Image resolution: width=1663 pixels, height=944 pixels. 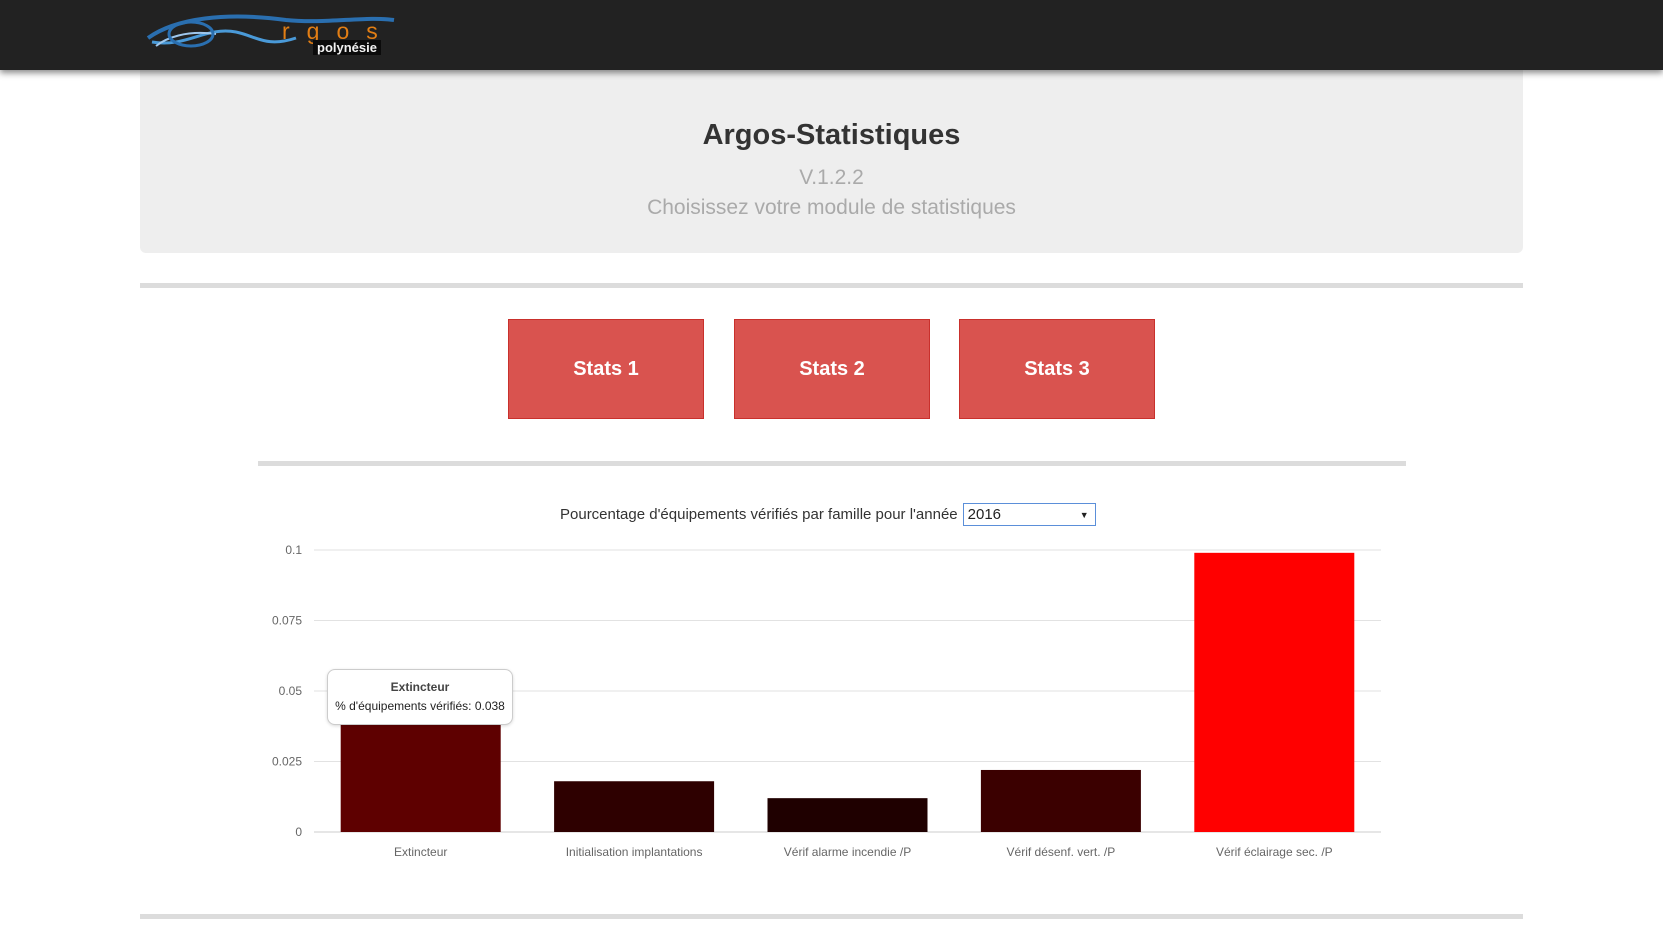 I want to click on page-subtitle: Choisissez votre module de statistiques, so click(x=831, y=207).